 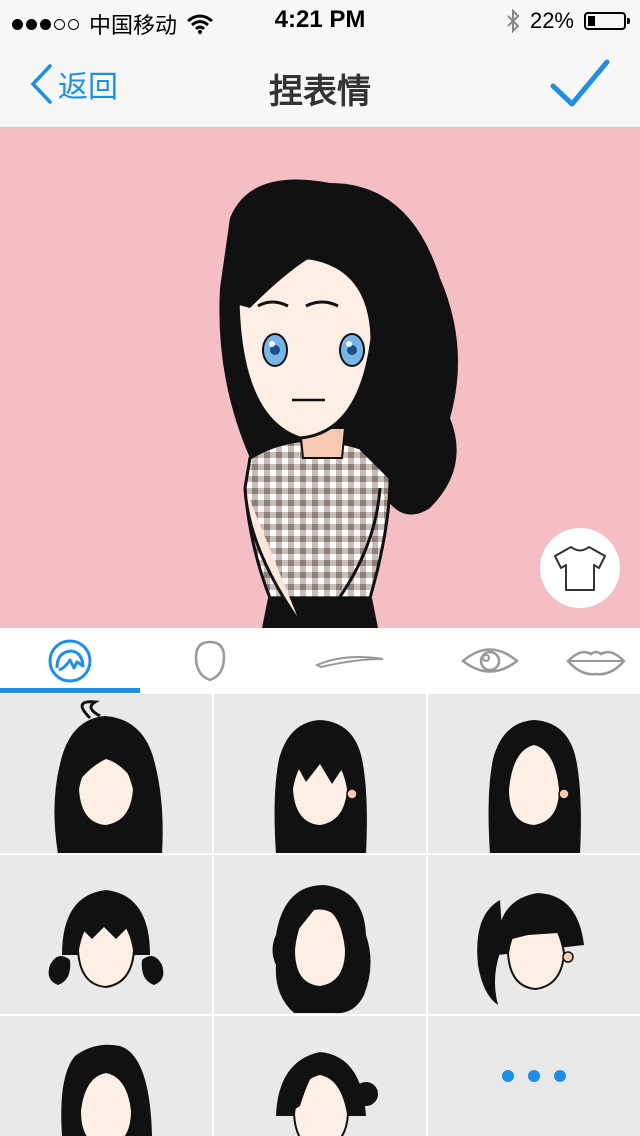 I want to click on eyebrow-icon, so click(x=349, y=662).